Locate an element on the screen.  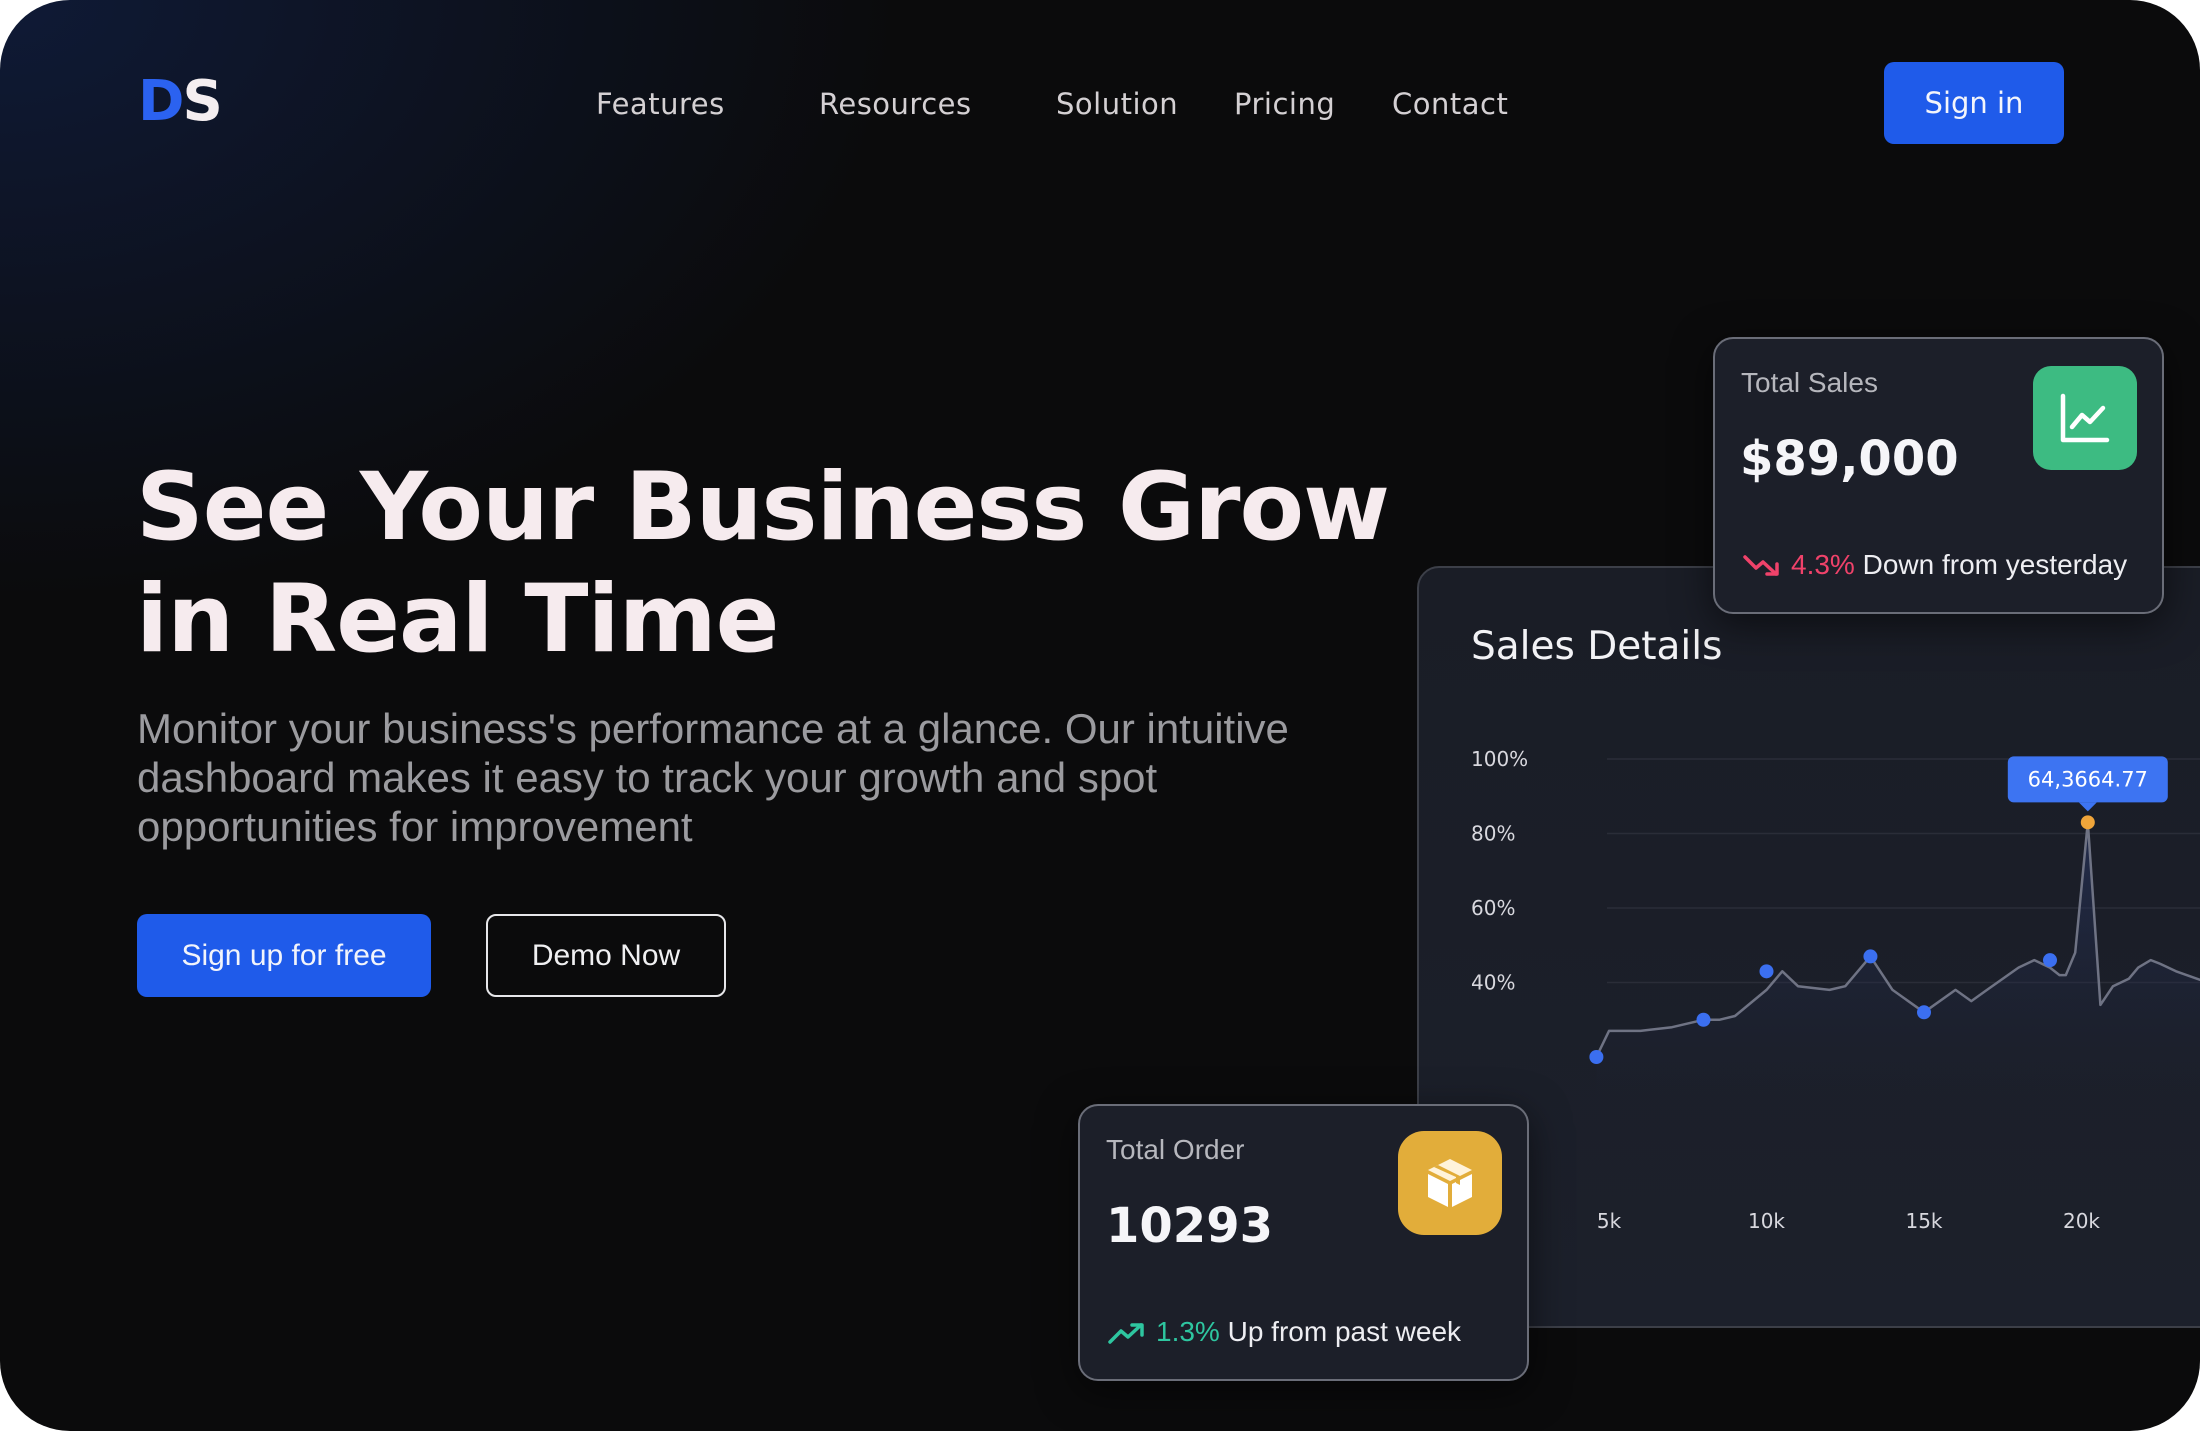
nav-features: Features is located at coordinates (660, 104).